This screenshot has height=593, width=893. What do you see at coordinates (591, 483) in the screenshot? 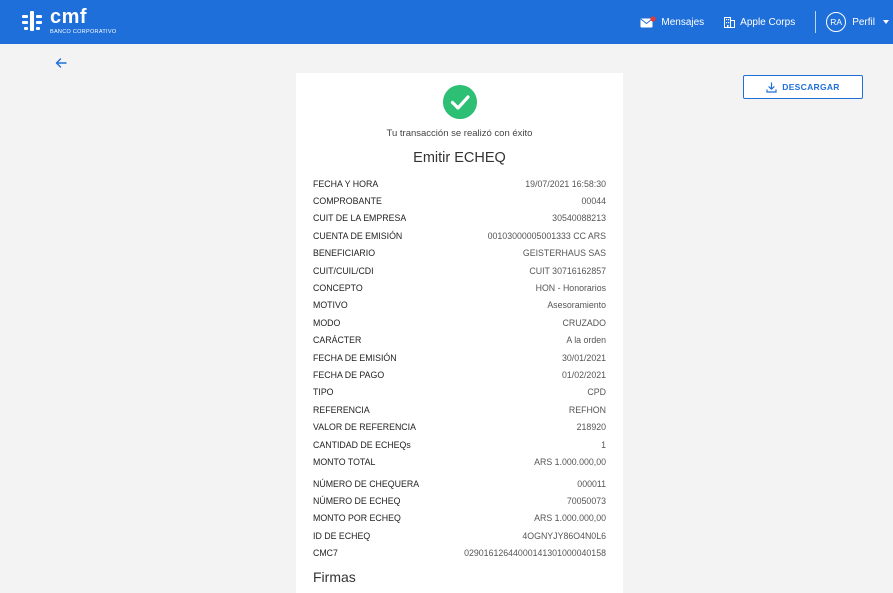
I see `cheque-value: 000011` at bounding box center [591, 483].